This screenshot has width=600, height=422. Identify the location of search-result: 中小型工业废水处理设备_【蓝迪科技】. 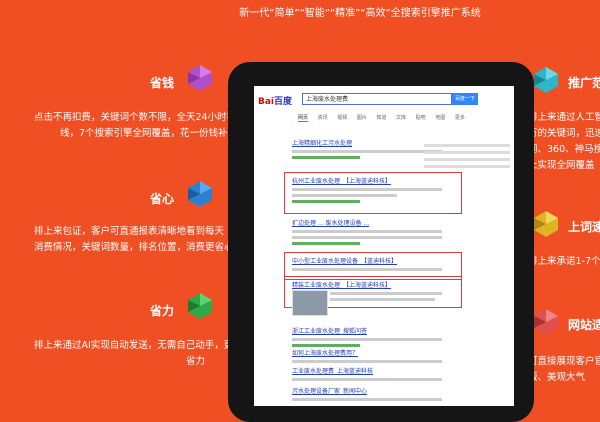
(367, 263).